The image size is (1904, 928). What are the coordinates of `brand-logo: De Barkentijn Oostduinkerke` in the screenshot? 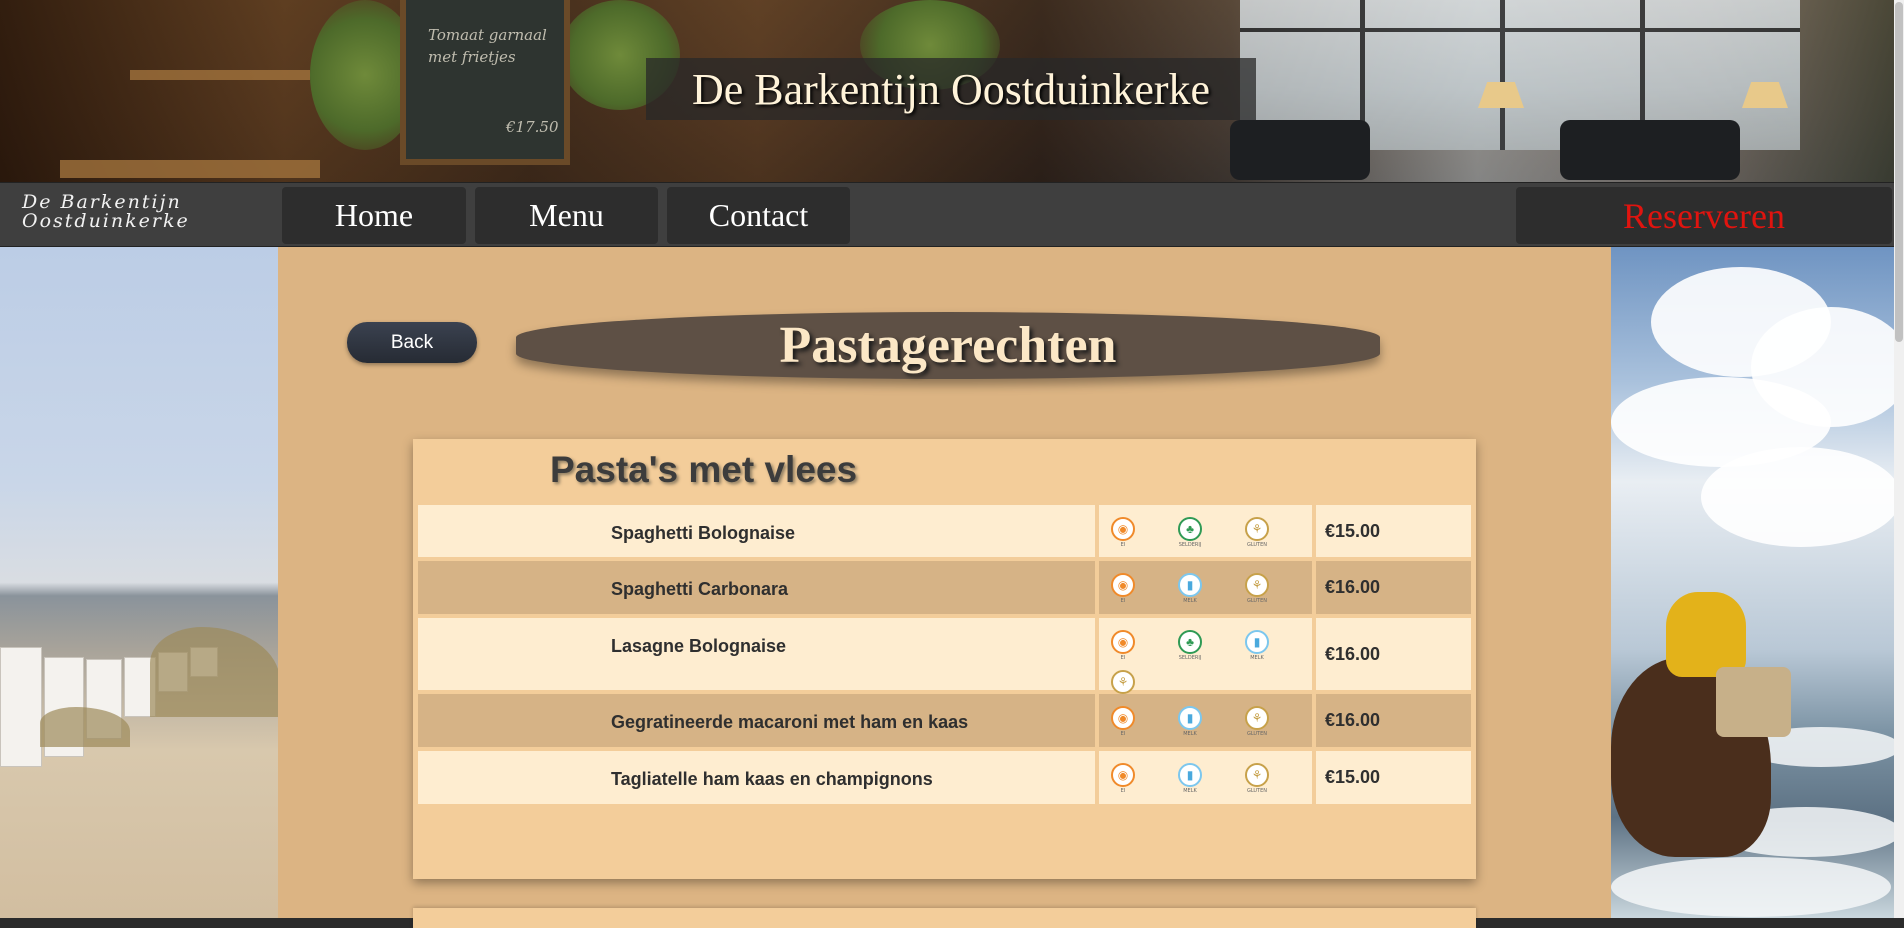 It's located at (147, 212).